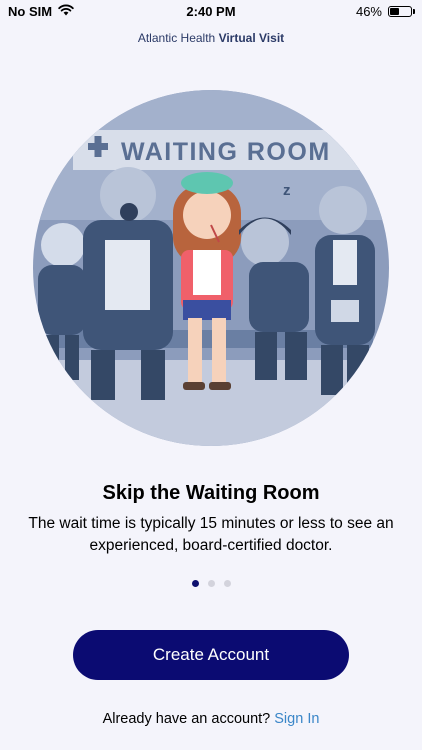 The height and width of the screenshot is (750, 422). What do you see at coordinates (176, 38) in the screenshot?
I see `brand-name: Atlantic Health` at bounding box center [176, 38].